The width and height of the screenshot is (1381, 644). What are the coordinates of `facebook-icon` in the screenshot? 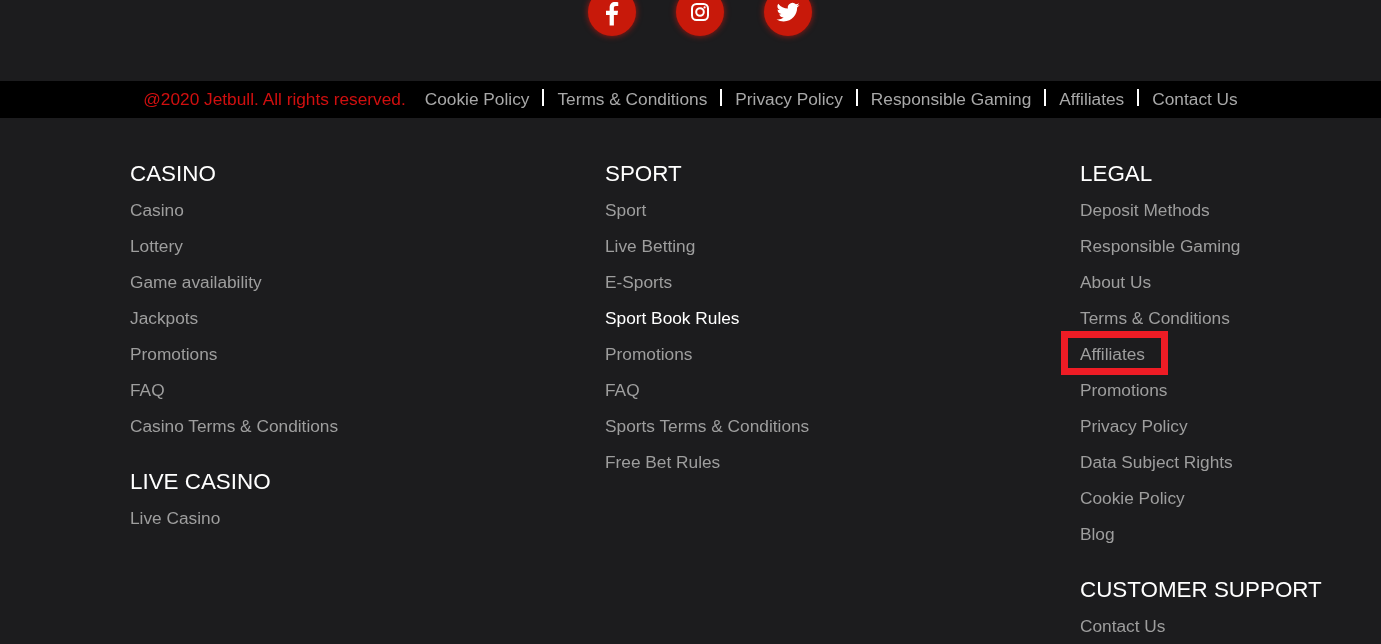 It's located at (611, 18).